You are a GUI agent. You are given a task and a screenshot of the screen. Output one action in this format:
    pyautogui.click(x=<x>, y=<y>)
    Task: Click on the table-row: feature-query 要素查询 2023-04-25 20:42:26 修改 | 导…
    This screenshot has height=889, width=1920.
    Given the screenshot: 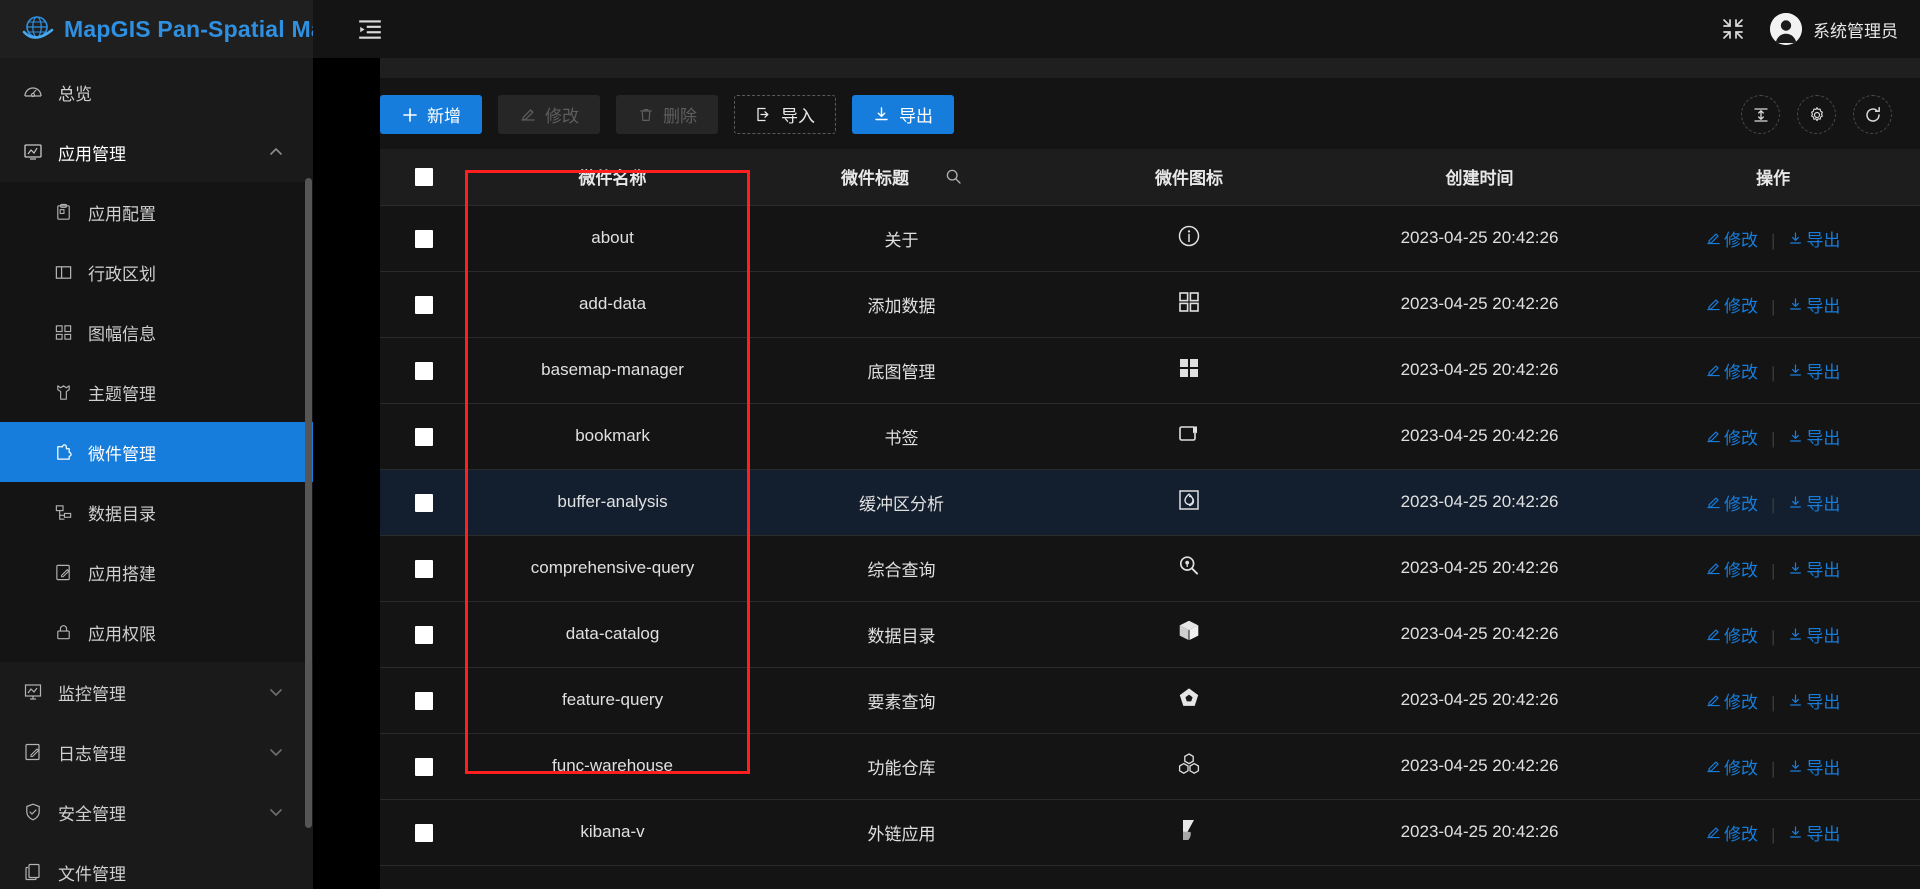 What is the action you would take?
    pyautogui.click(x=1150, y=700)
    